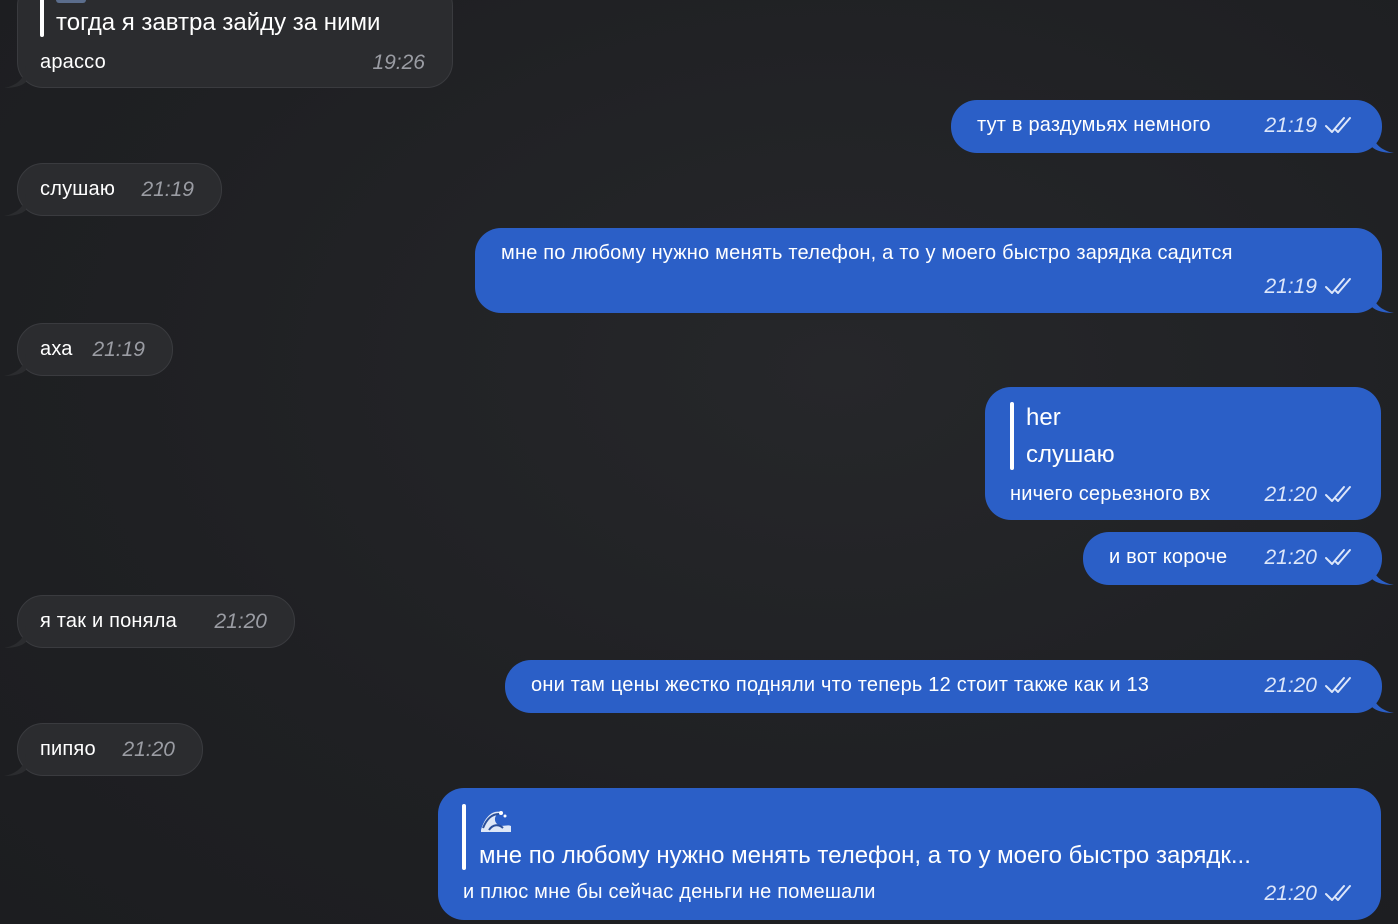  What do you see at coordinates (56, 349) in the screenshot?
I see `message-text: аха` at bounding box center [56, 349].